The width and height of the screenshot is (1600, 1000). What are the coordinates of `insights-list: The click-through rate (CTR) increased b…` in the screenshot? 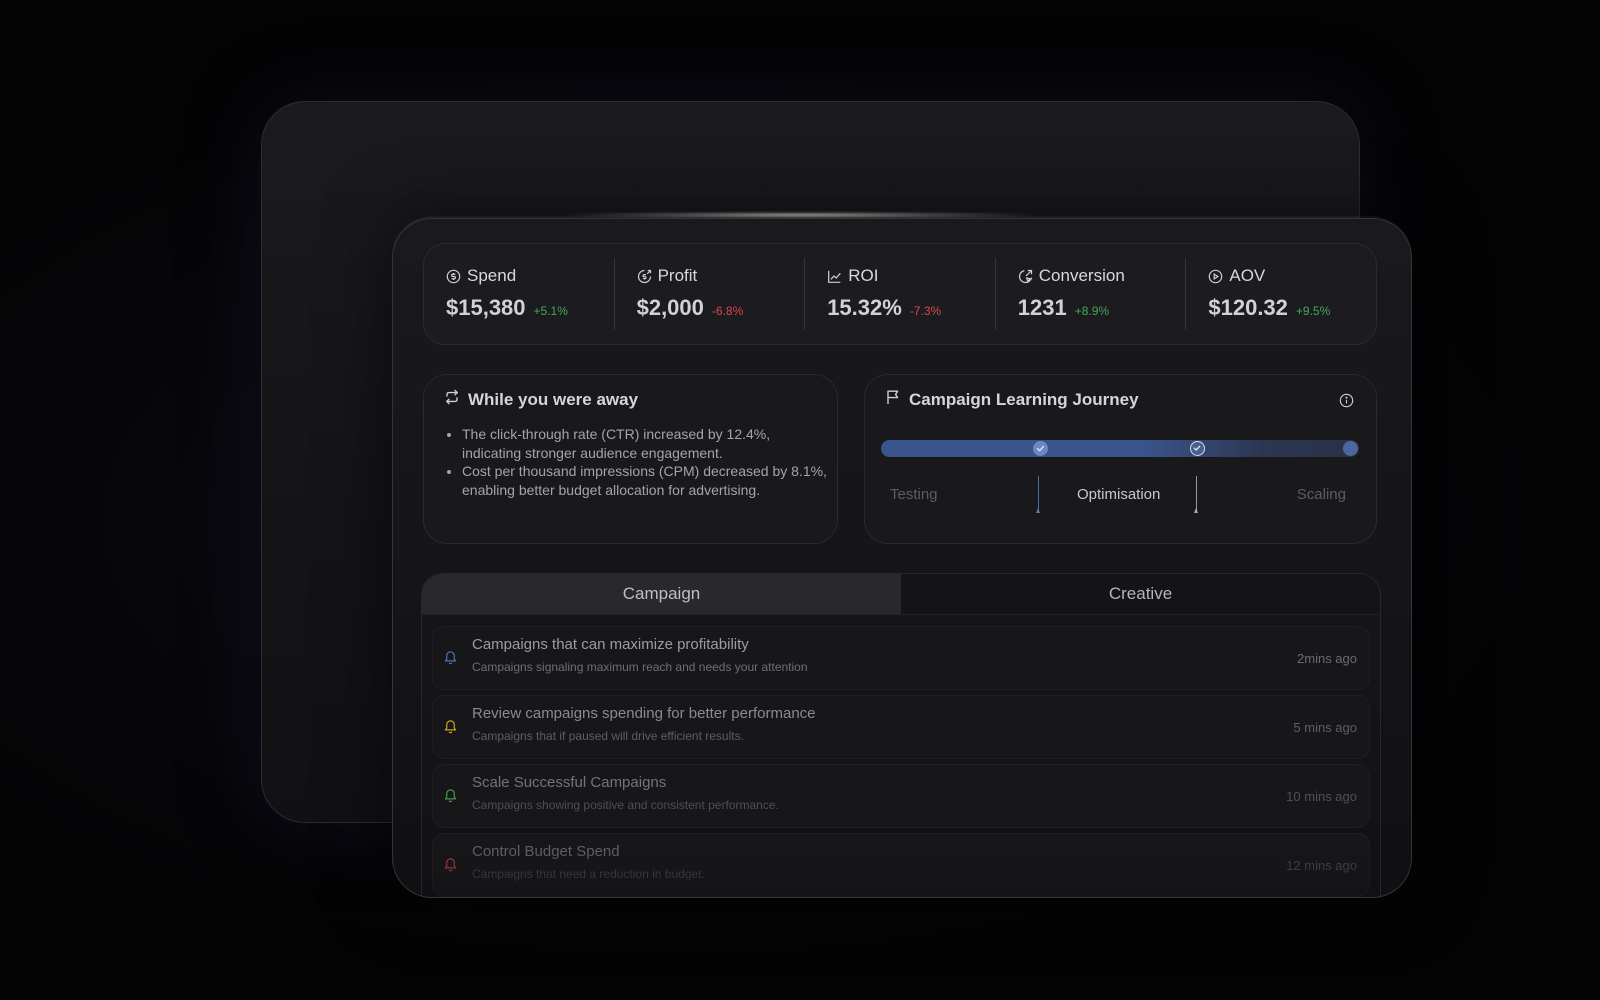 It's located at (639, 462).